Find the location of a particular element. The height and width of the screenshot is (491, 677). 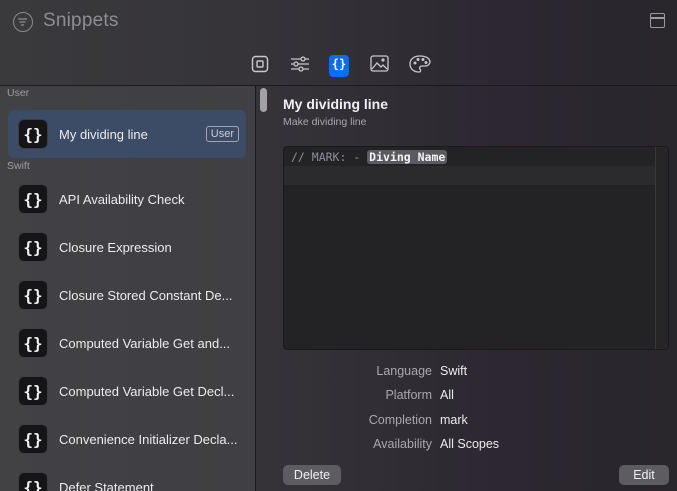

snippet-row: {} API Availability Check is located at coordinates (127, 199).